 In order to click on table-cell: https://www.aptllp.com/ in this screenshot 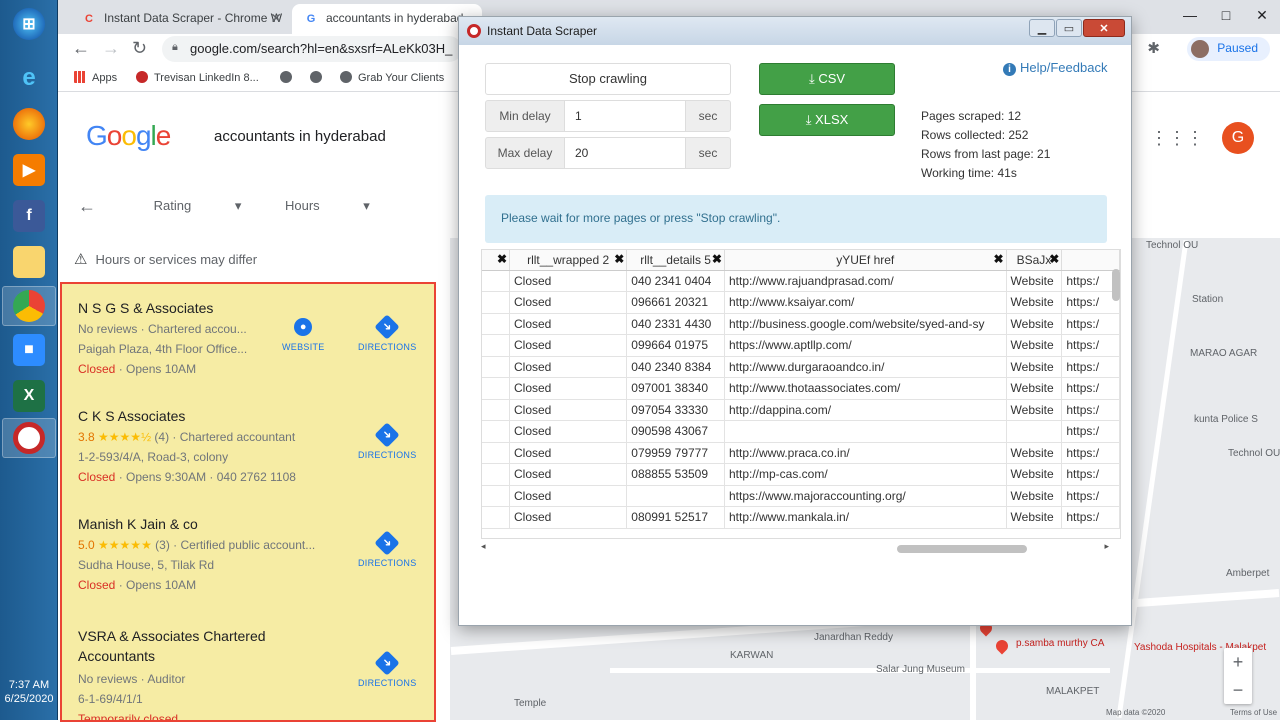, I will do `click(865, 345)`.